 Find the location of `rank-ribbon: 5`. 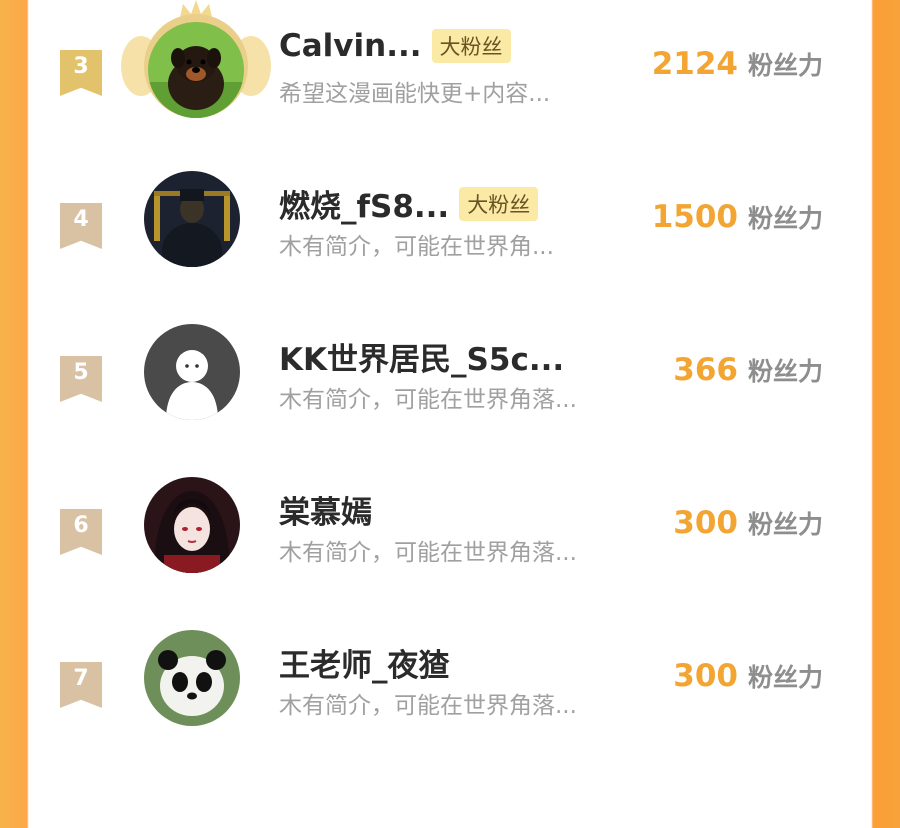

rank-ribbon: 5 is located at coordinates (81, 379).